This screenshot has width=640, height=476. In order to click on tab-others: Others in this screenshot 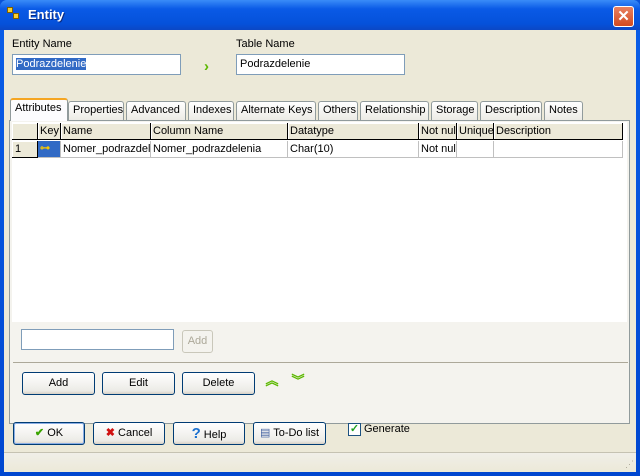, I will do `click(338, 110)`.